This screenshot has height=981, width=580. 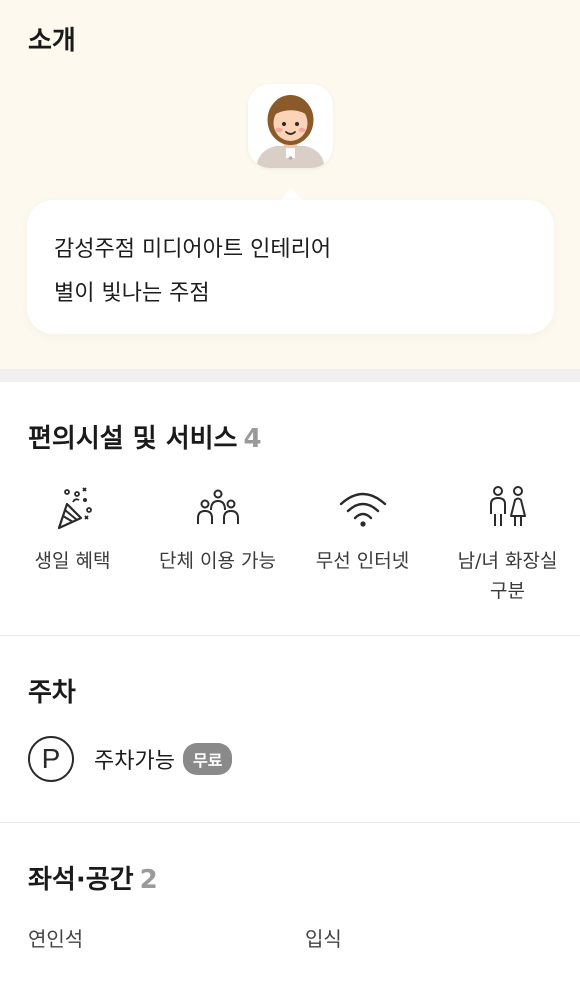 I want to click on amenity-label: 무선 인터넷, so click(x=362, y=561).